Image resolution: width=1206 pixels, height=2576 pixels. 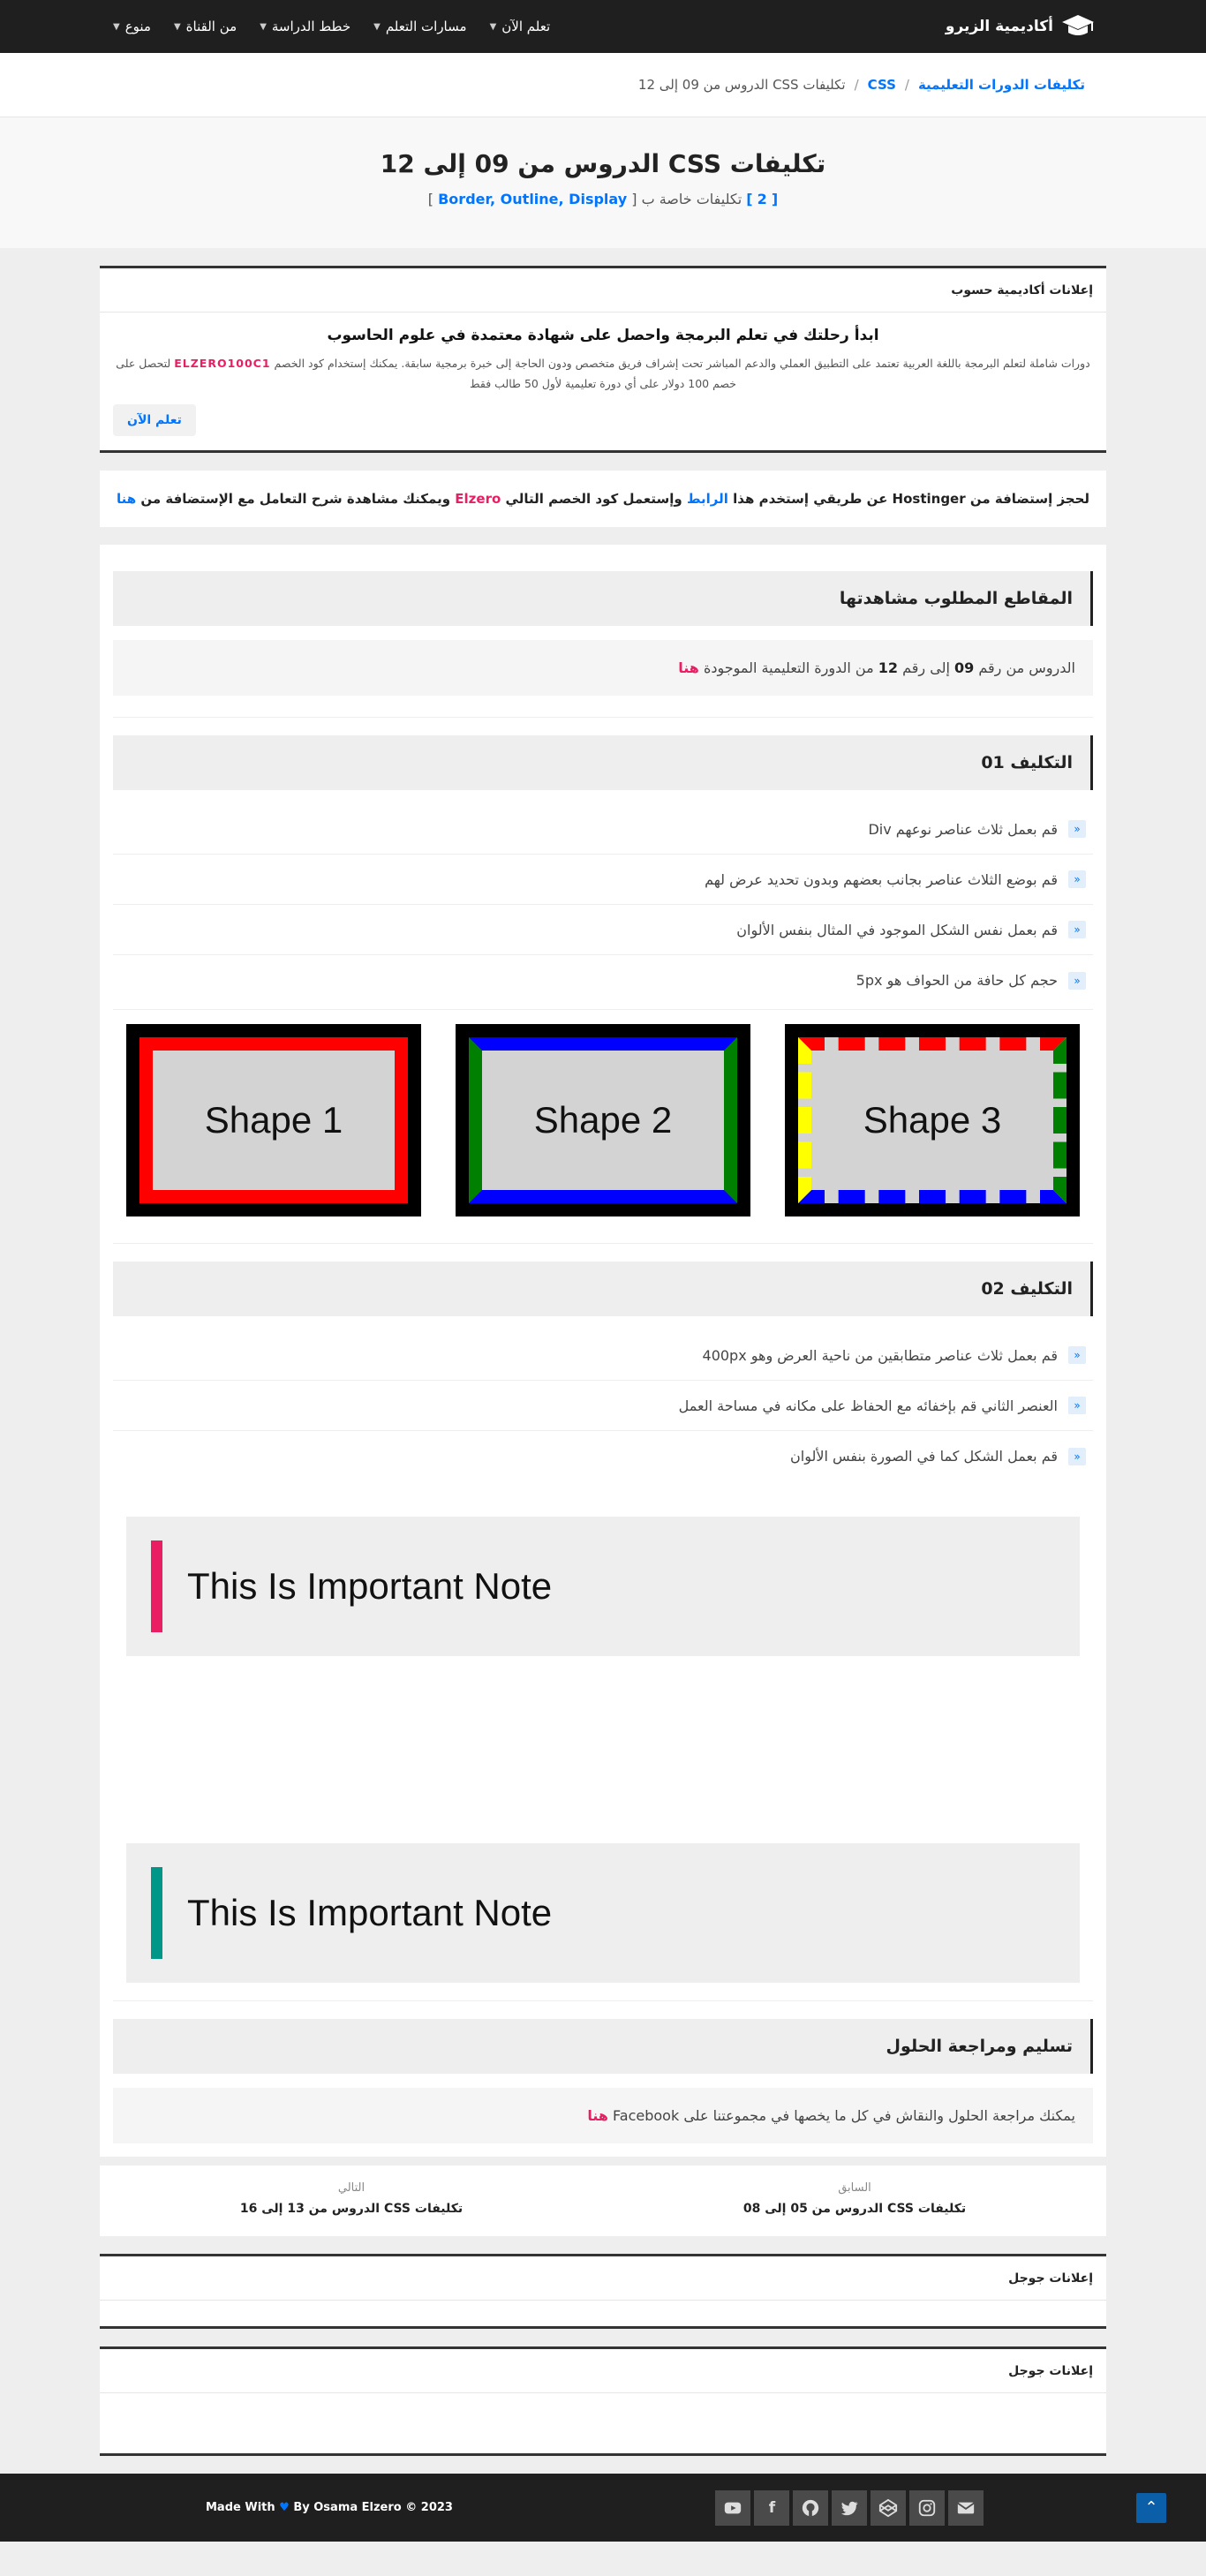 What do you see at coordinates (211, 27) in the screenshot?
I see `nav-item-label: من القناة` at bounding box center [211, 27].